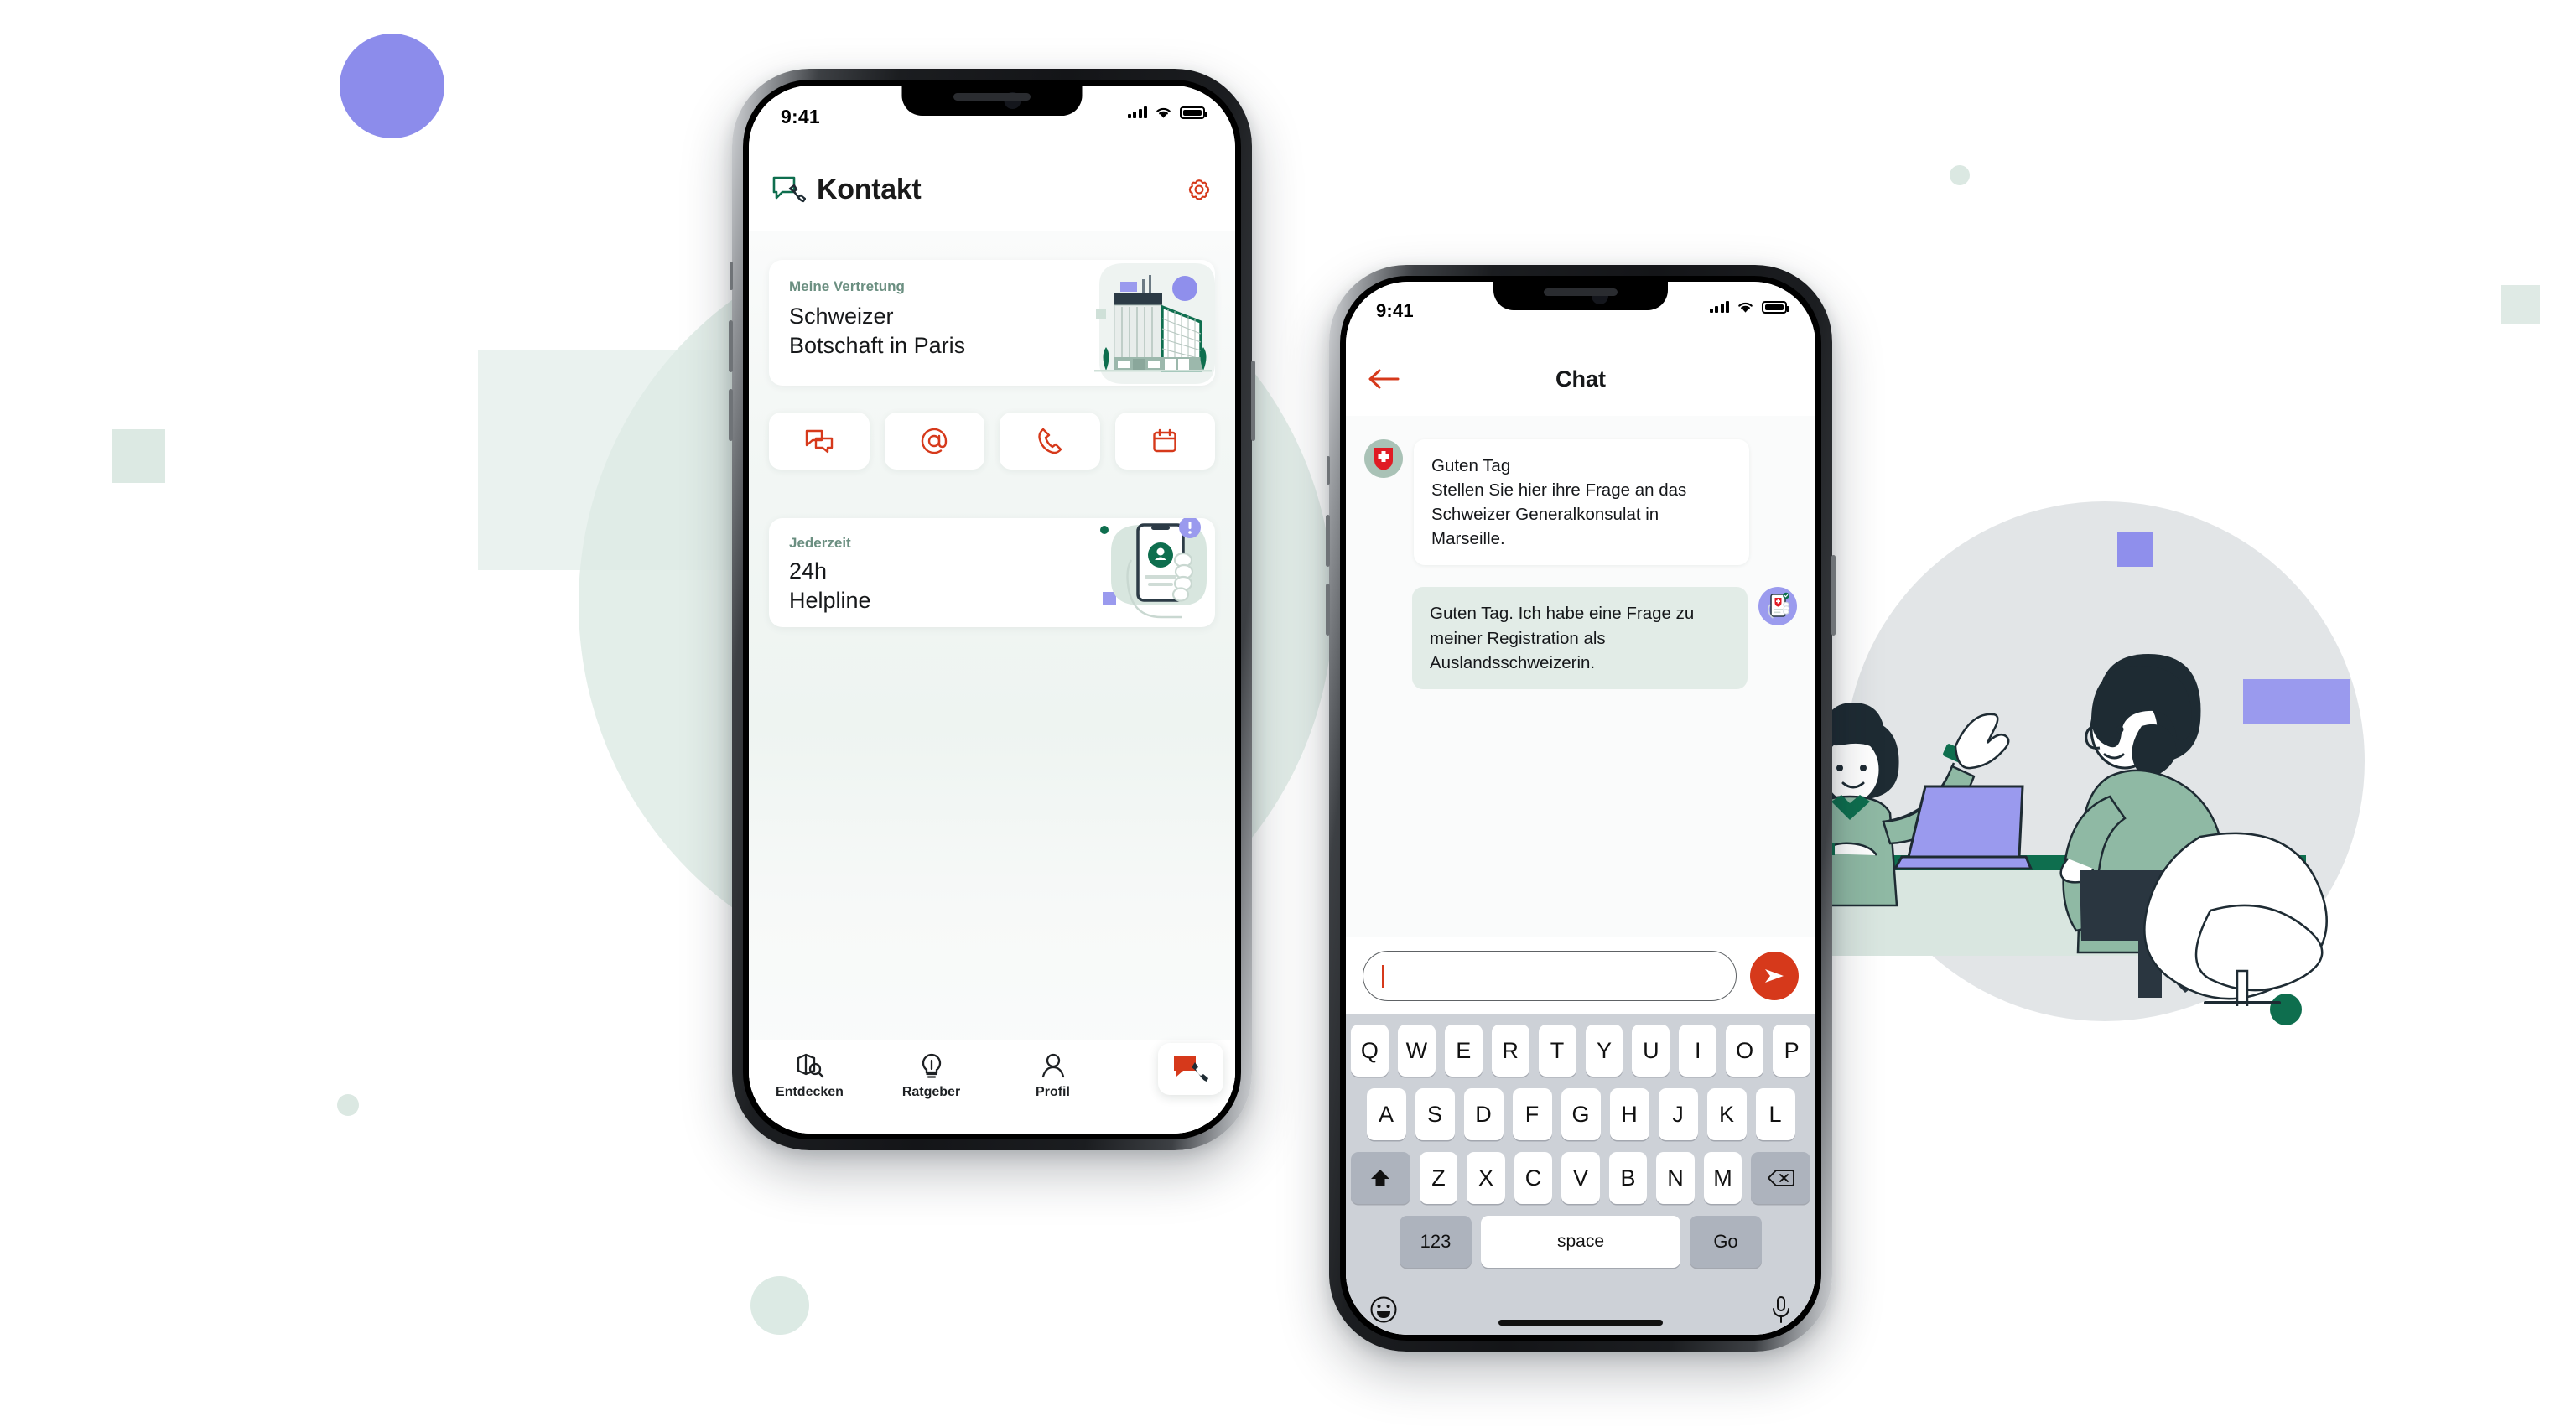  Describe the element at coordinates (1052, 1065) in the screenshot. I see `person-icon` at that location.